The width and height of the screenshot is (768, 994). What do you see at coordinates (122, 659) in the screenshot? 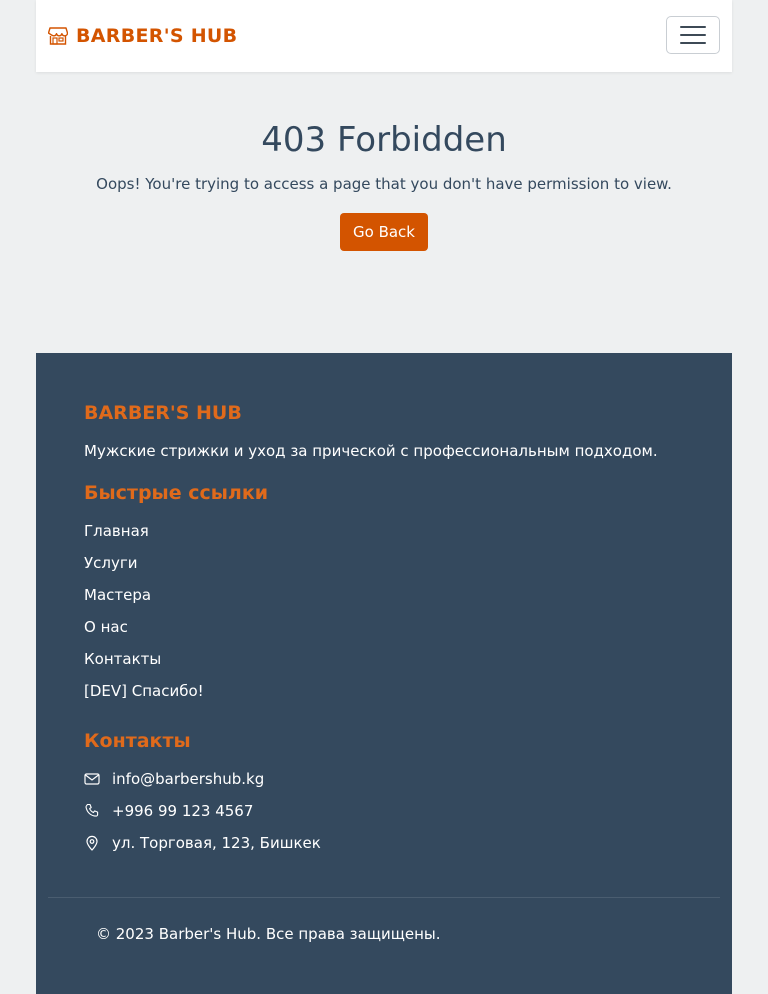
I see `footer-link-contacts: Контакты` at bounding box center [122, 659].